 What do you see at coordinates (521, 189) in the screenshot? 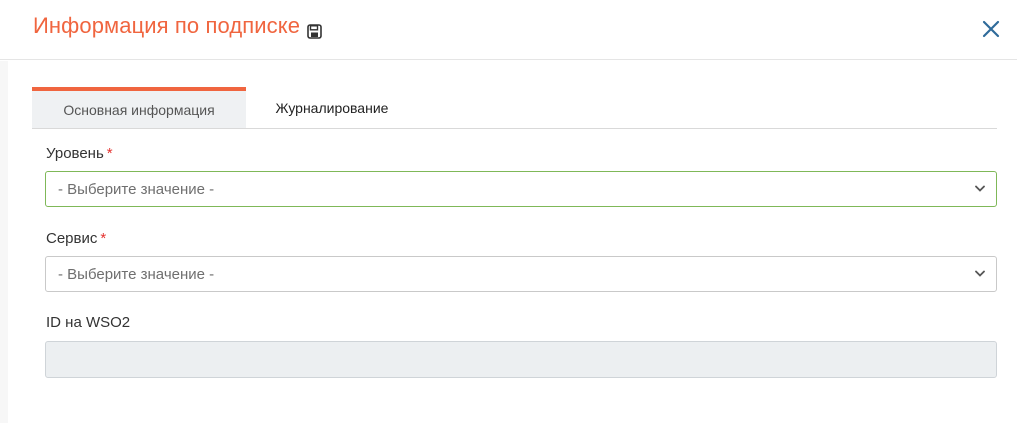
I see `level-select: - Выберите значение -` at bounding box center [521, 189].